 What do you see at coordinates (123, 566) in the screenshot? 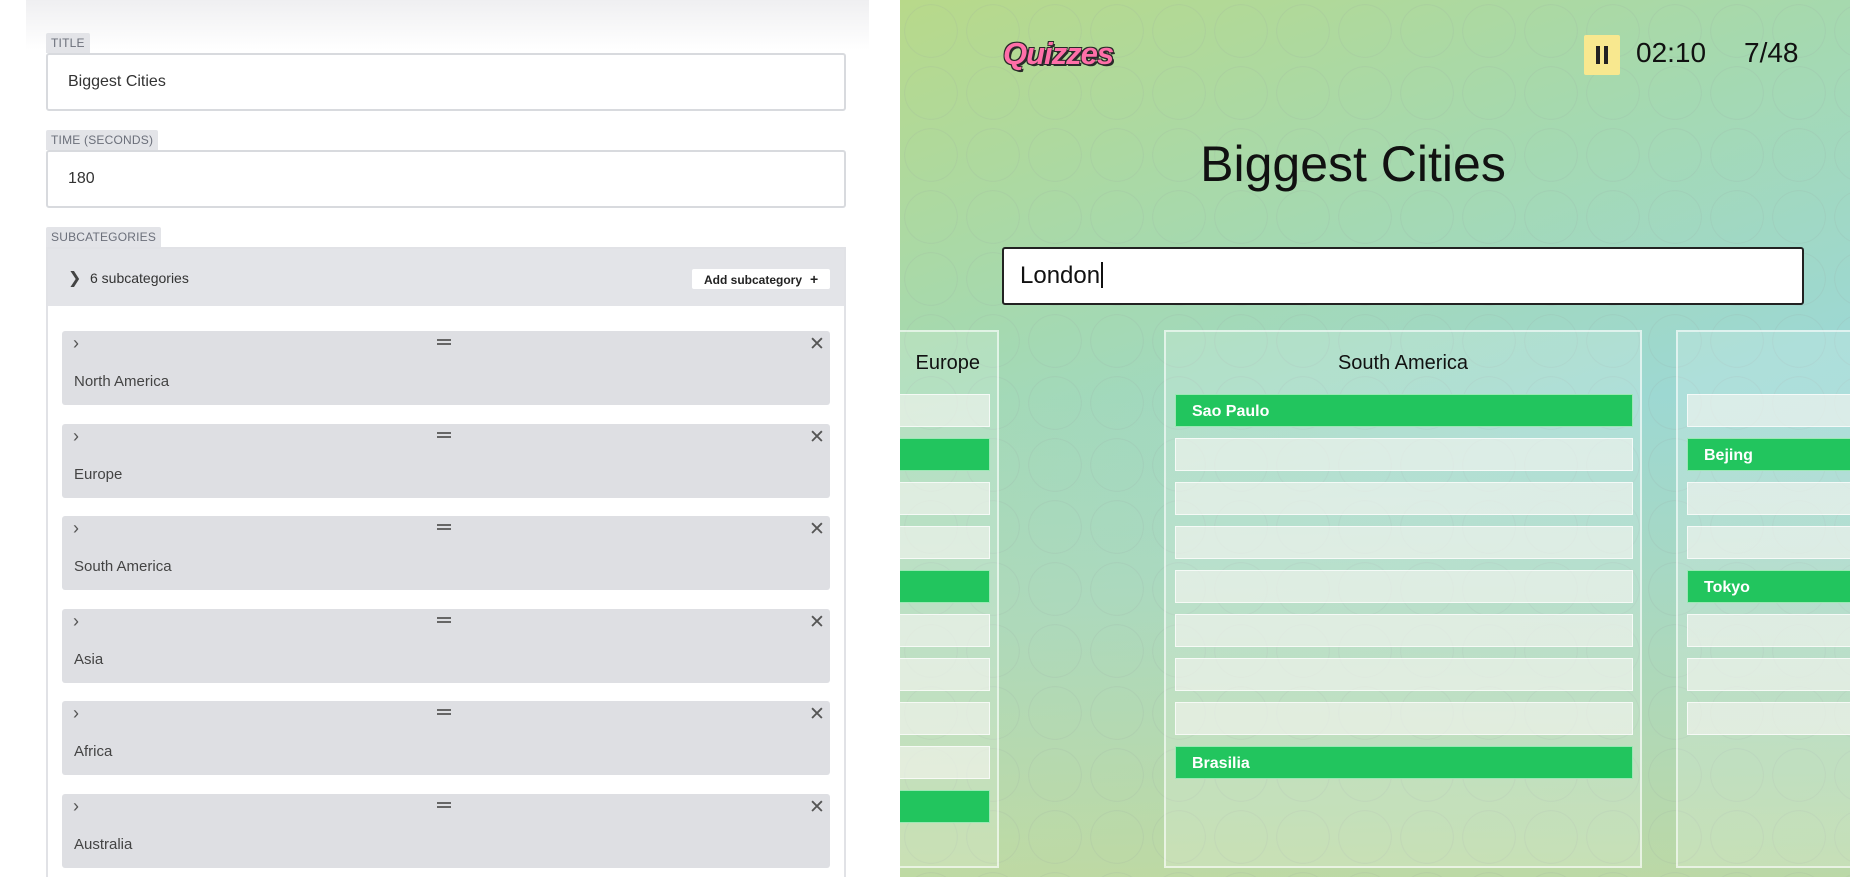
I see `subcategory-name: South America` at bounding box center [123, 566].